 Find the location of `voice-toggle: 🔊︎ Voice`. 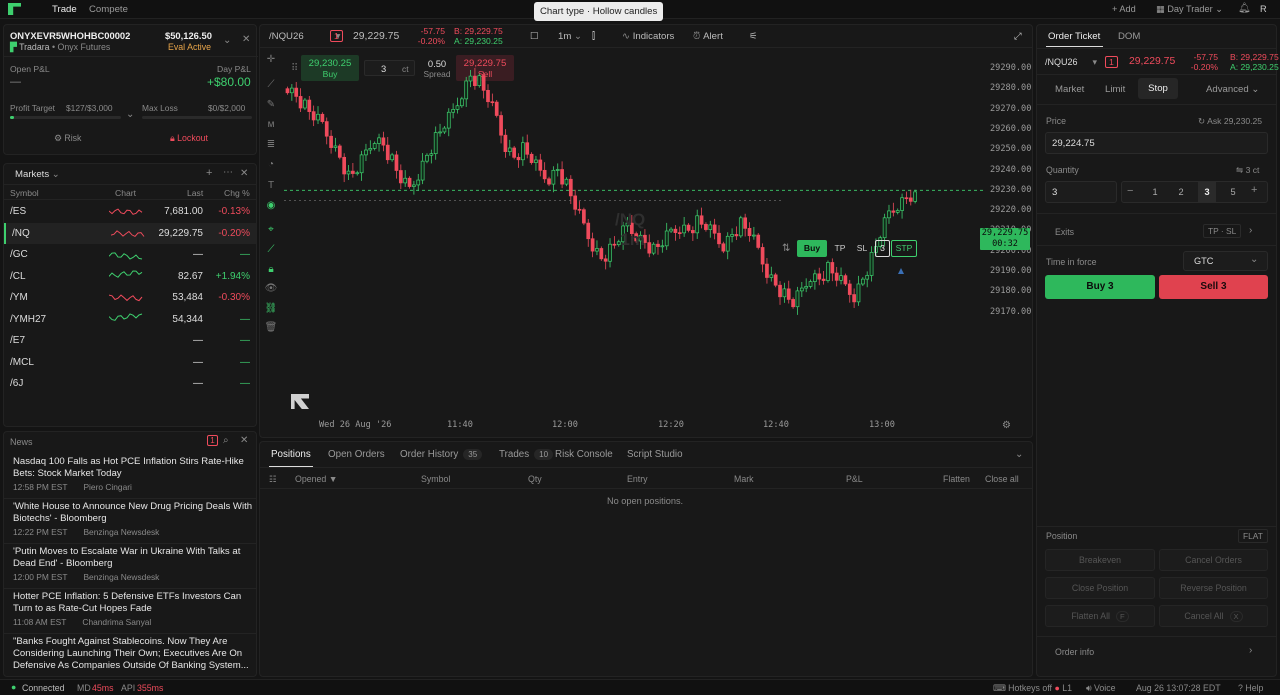

voice-toggle: 🔊︎ Voice is located at coordinates (1101, 688).